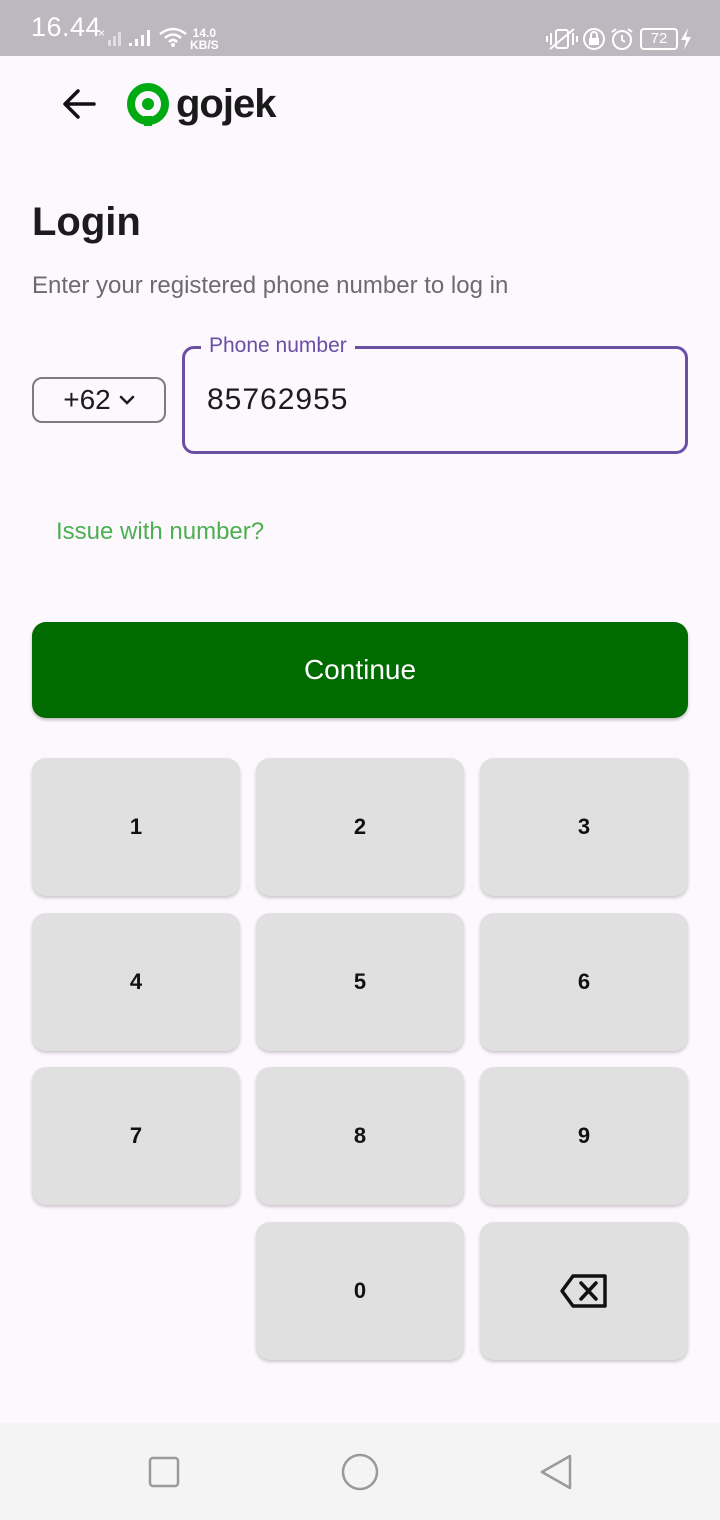  I want to click on charging-icon, so click(686, 39).